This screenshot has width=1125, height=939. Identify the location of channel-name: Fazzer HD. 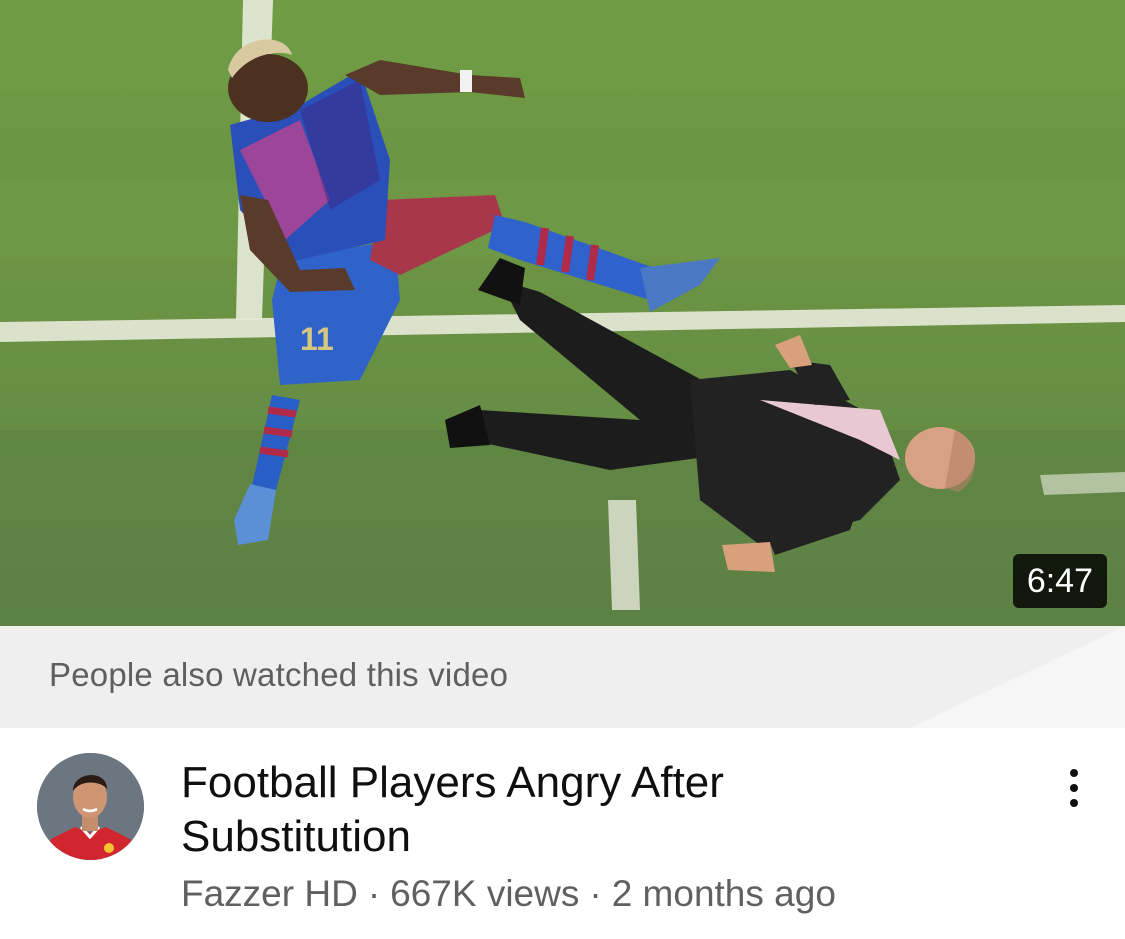
(269, 893).